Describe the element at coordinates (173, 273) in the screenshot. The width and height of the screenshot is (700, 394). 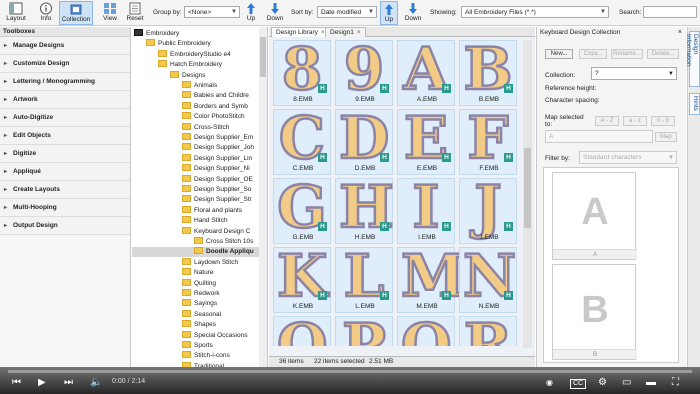
I see `tree-item: Nature` at that location.